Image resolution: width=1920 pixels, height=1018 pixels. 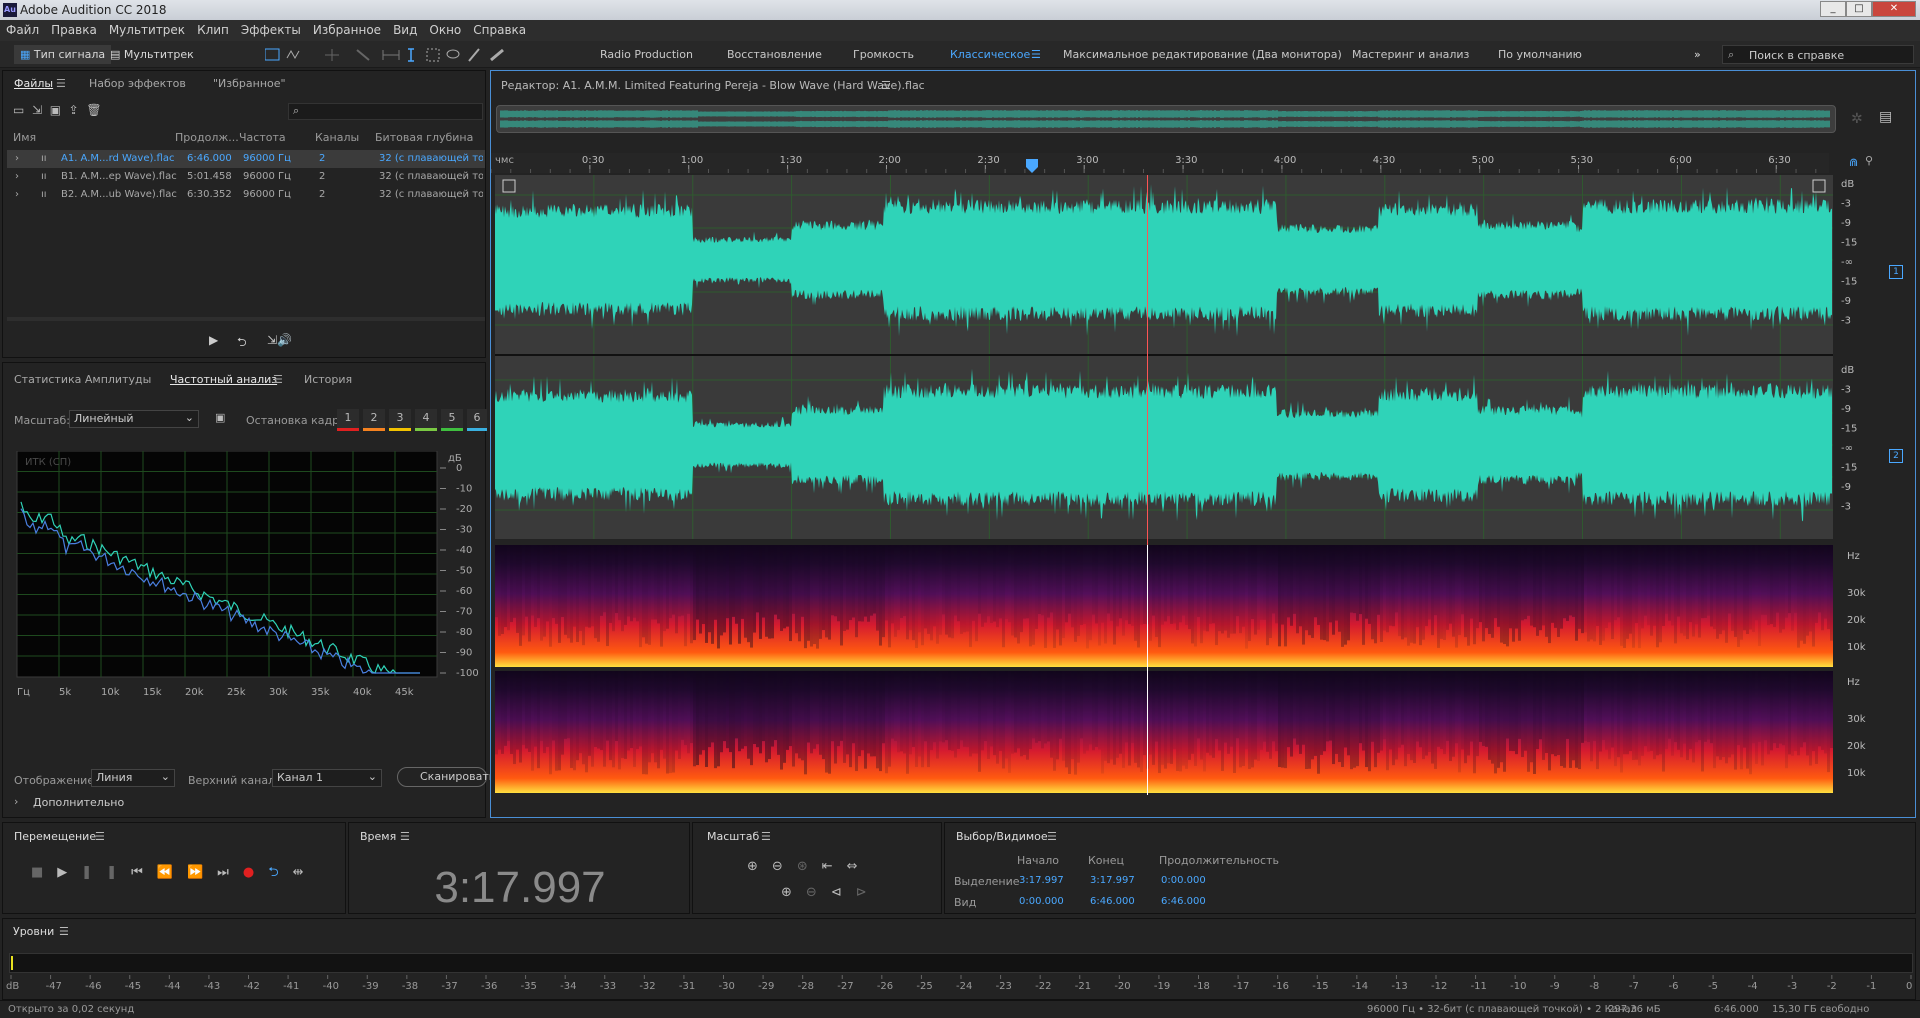 I want to click on time-menu-icon: ☰, so click(x=405, y=836).